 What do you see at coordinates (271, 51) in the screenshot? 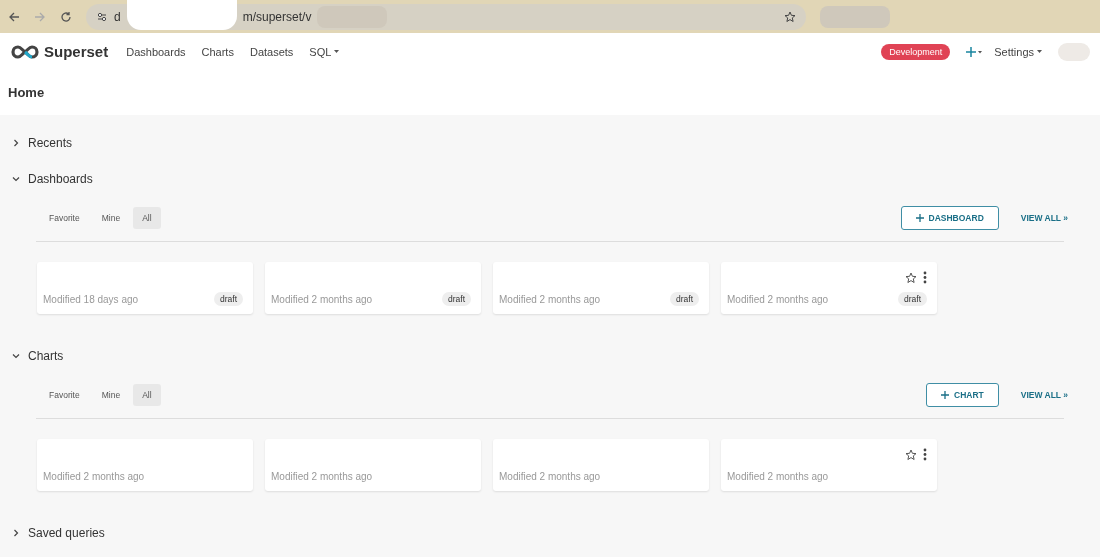
I see `nav-link: Datasets` at bounding box center [271, 51].